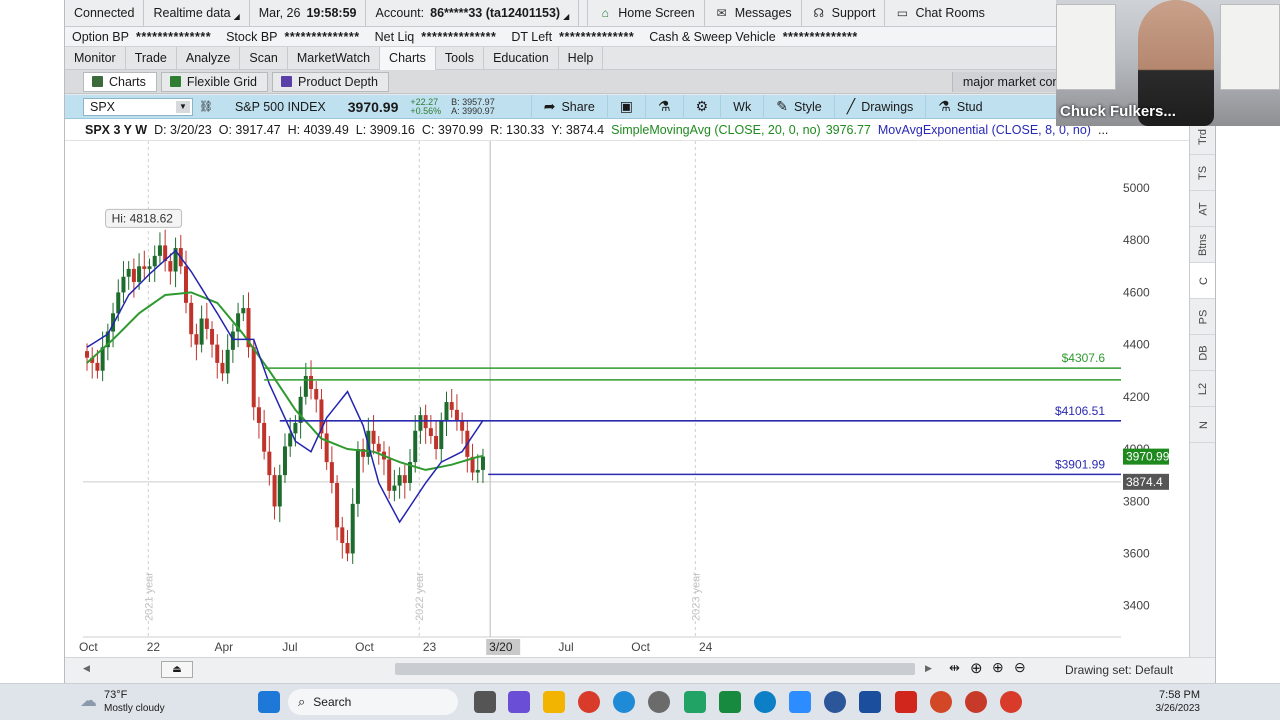 This screenshot has width=1280, height=720. What do you see at coordinates (1080, 464) in the screenshot?
I see `price-level-label: $3901.99` at bounding box center [1080, 464].